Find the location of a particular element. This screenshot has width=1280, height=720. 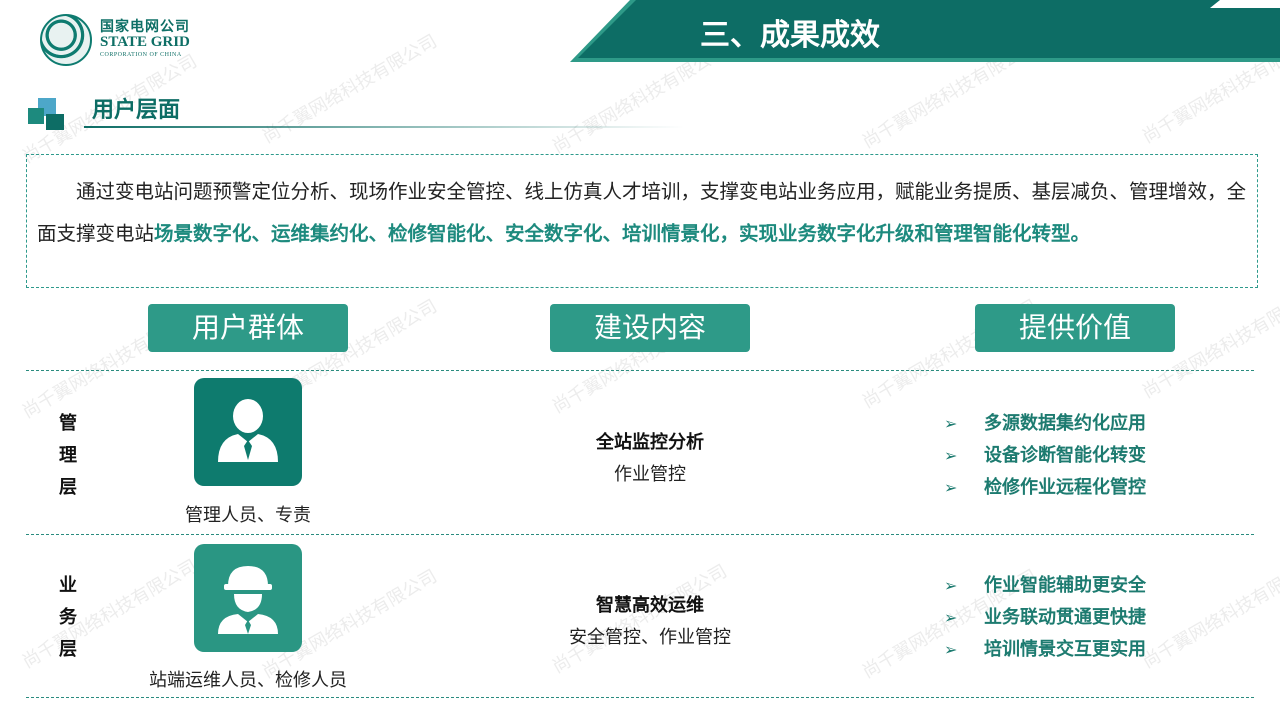

value-item: ➢ 业务联动贯通更快捷 is located at coordinates (1045, 618).